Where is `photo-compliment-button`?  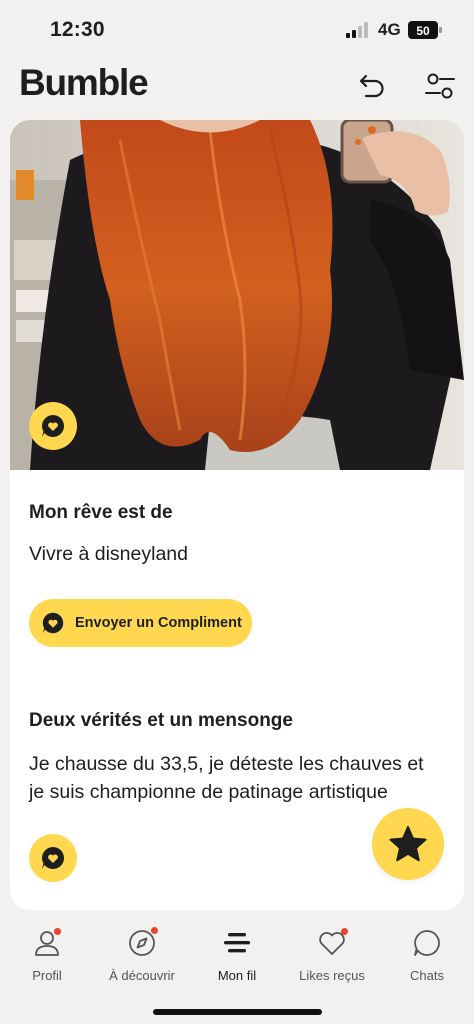
photo-compliment-button is located at coordinates (53, 426).